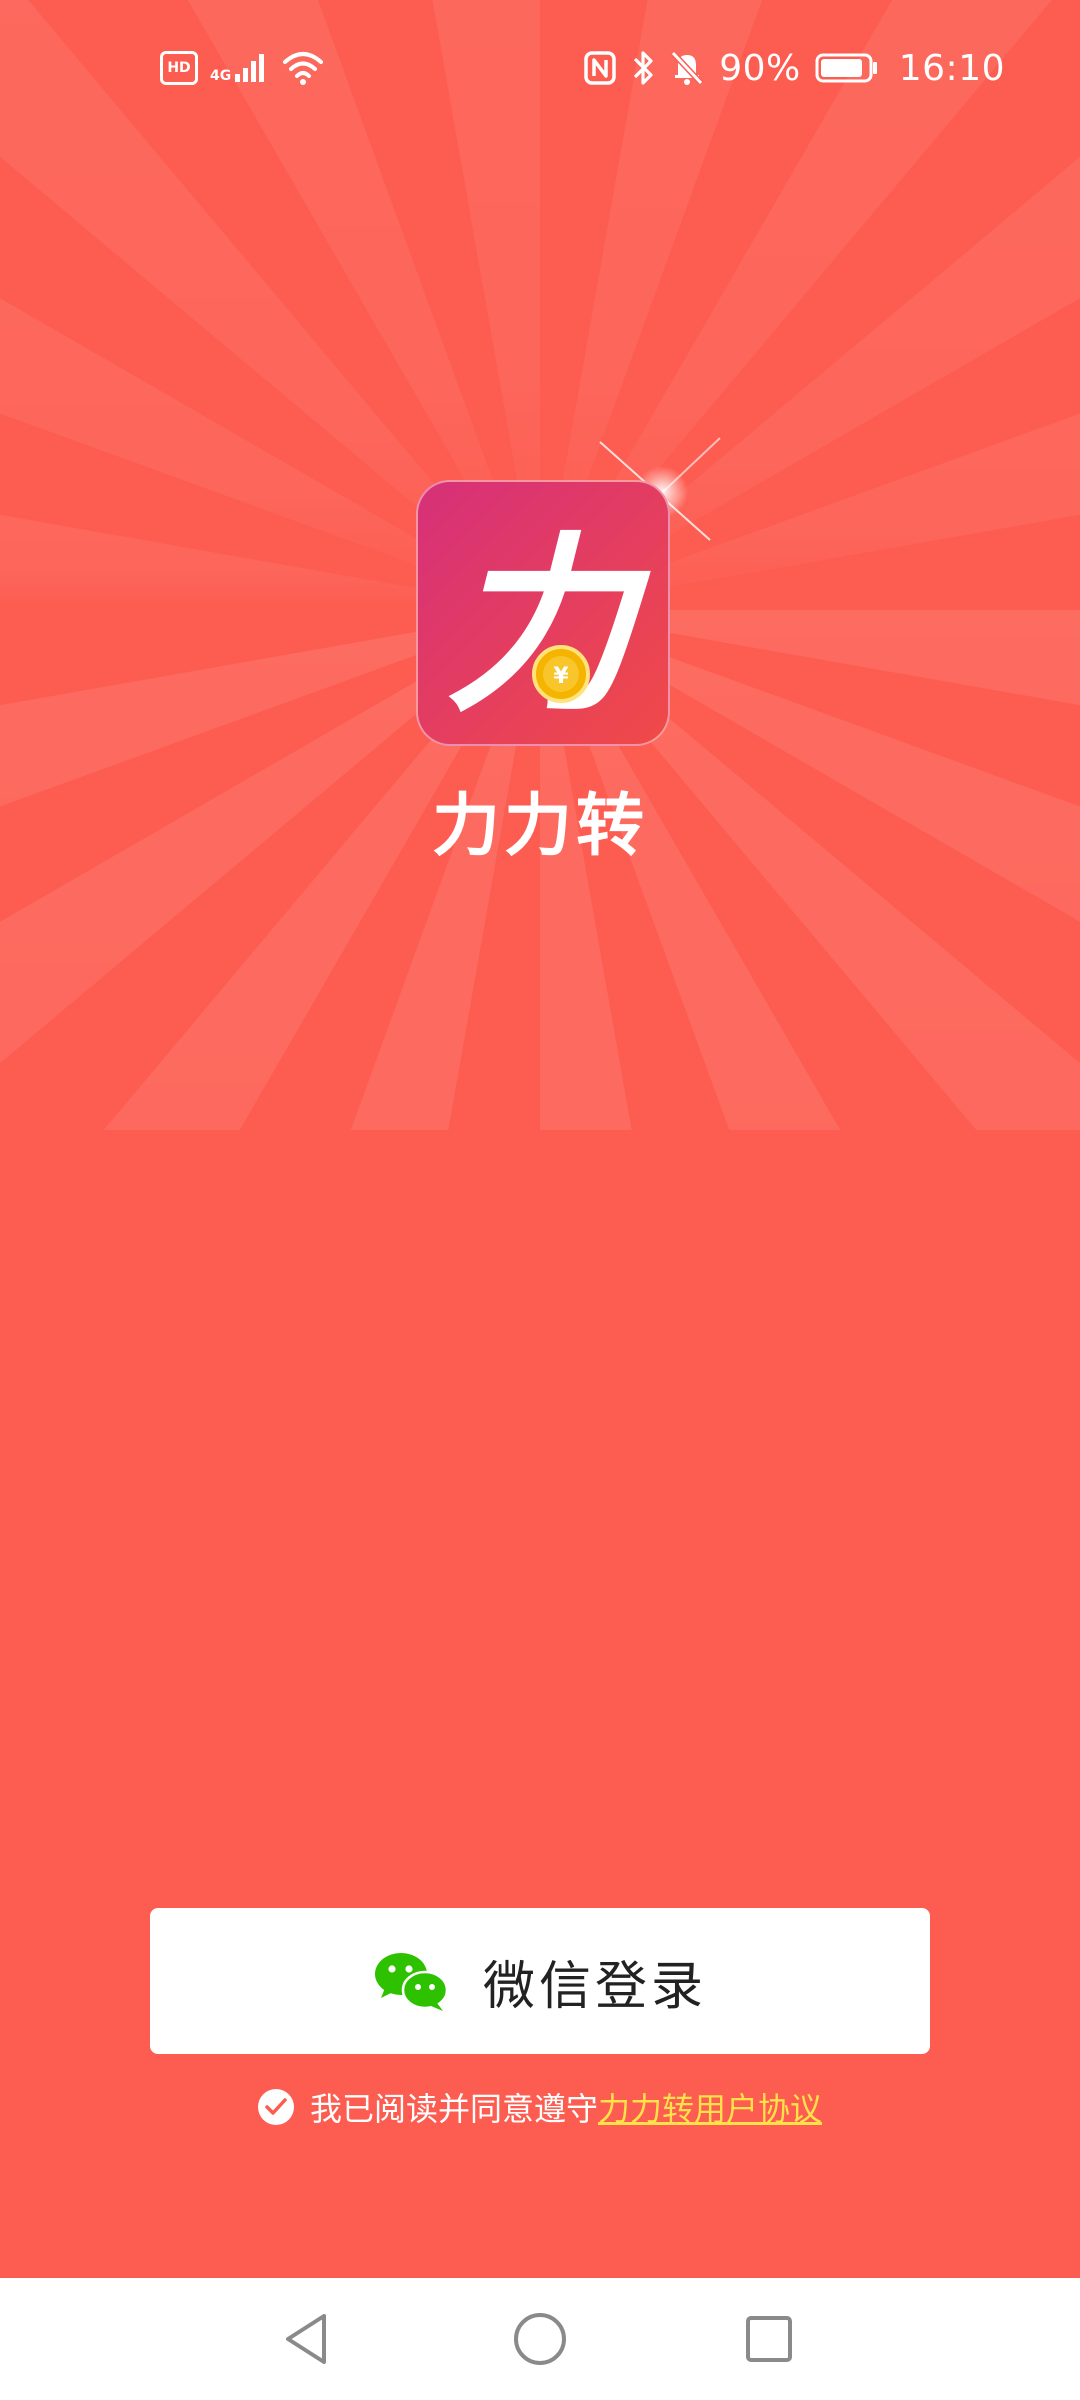  I want to click on user-agreement-link: 力力转用户协议, so click(710, 2109).